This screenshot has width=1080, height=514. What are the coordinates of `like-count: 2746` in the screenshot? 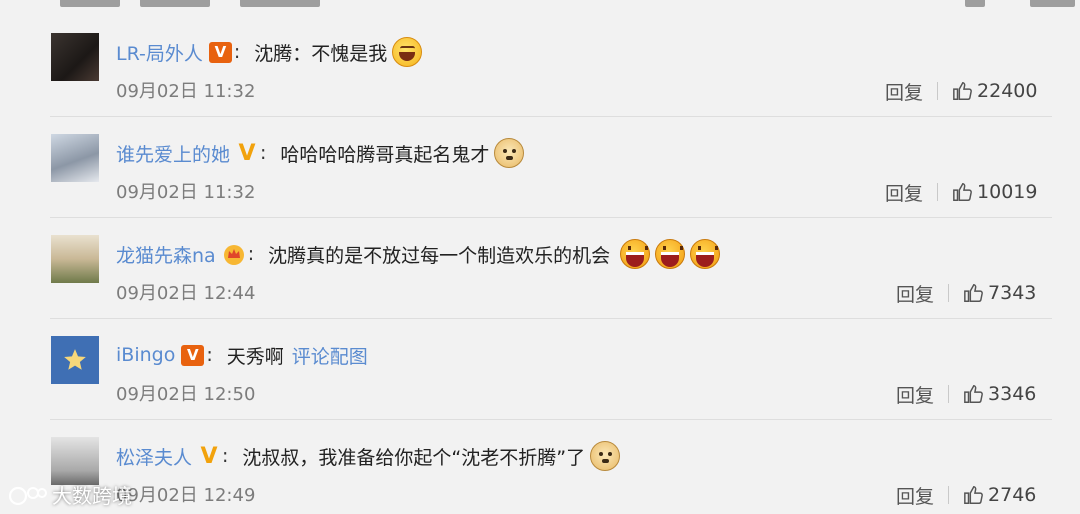 It's located at (1012, 495).